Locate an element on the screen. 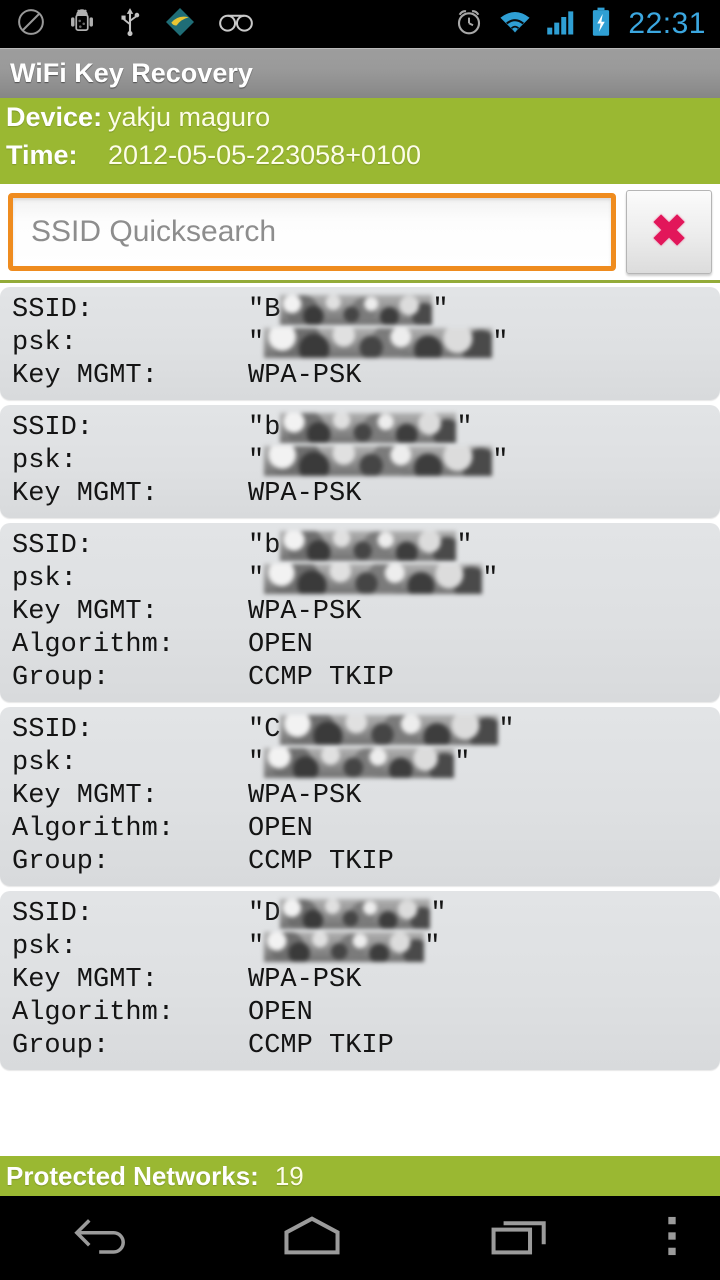 The height and width of the screenshot is (1280, 720). time-value: 2012-05-05-223058+0100 is located at coordinates (265, 155).